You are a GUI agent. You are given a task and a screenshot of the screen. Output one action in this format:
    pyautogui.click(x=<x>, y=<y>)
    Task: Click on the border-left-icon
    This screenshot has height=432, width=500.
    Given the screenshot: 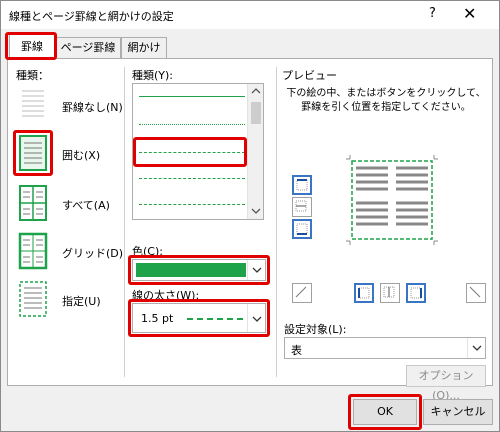 What is the action you would take?
    pyautogui.click(x=364, y=293)
    